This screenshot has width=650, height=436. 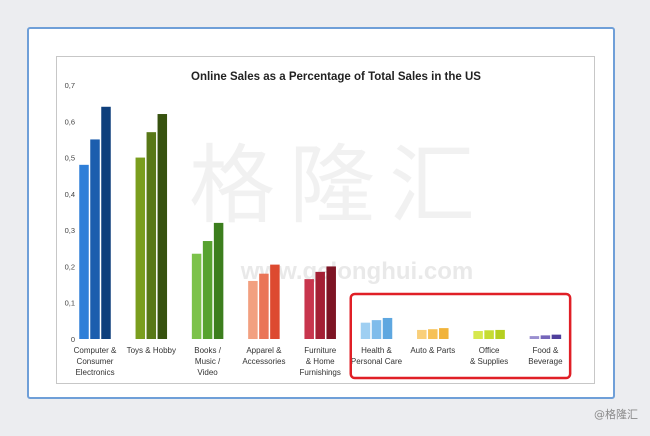 I want to click on x-tick-label: Office & Supplies, so click(x=489, y=356).